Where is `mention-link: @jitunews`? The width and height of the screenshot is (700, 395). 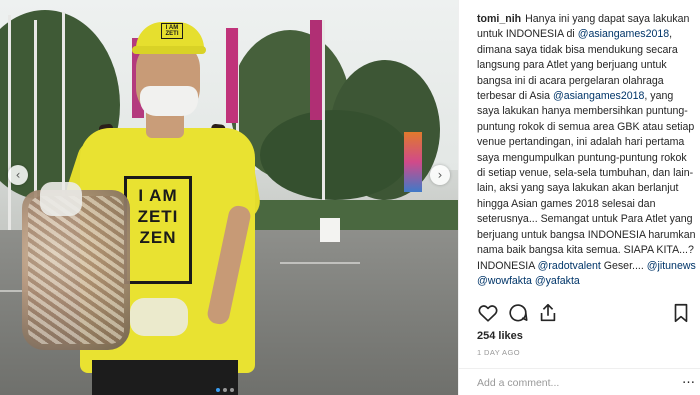 mention-link: @jitunews is located at coordinates (671, 266).